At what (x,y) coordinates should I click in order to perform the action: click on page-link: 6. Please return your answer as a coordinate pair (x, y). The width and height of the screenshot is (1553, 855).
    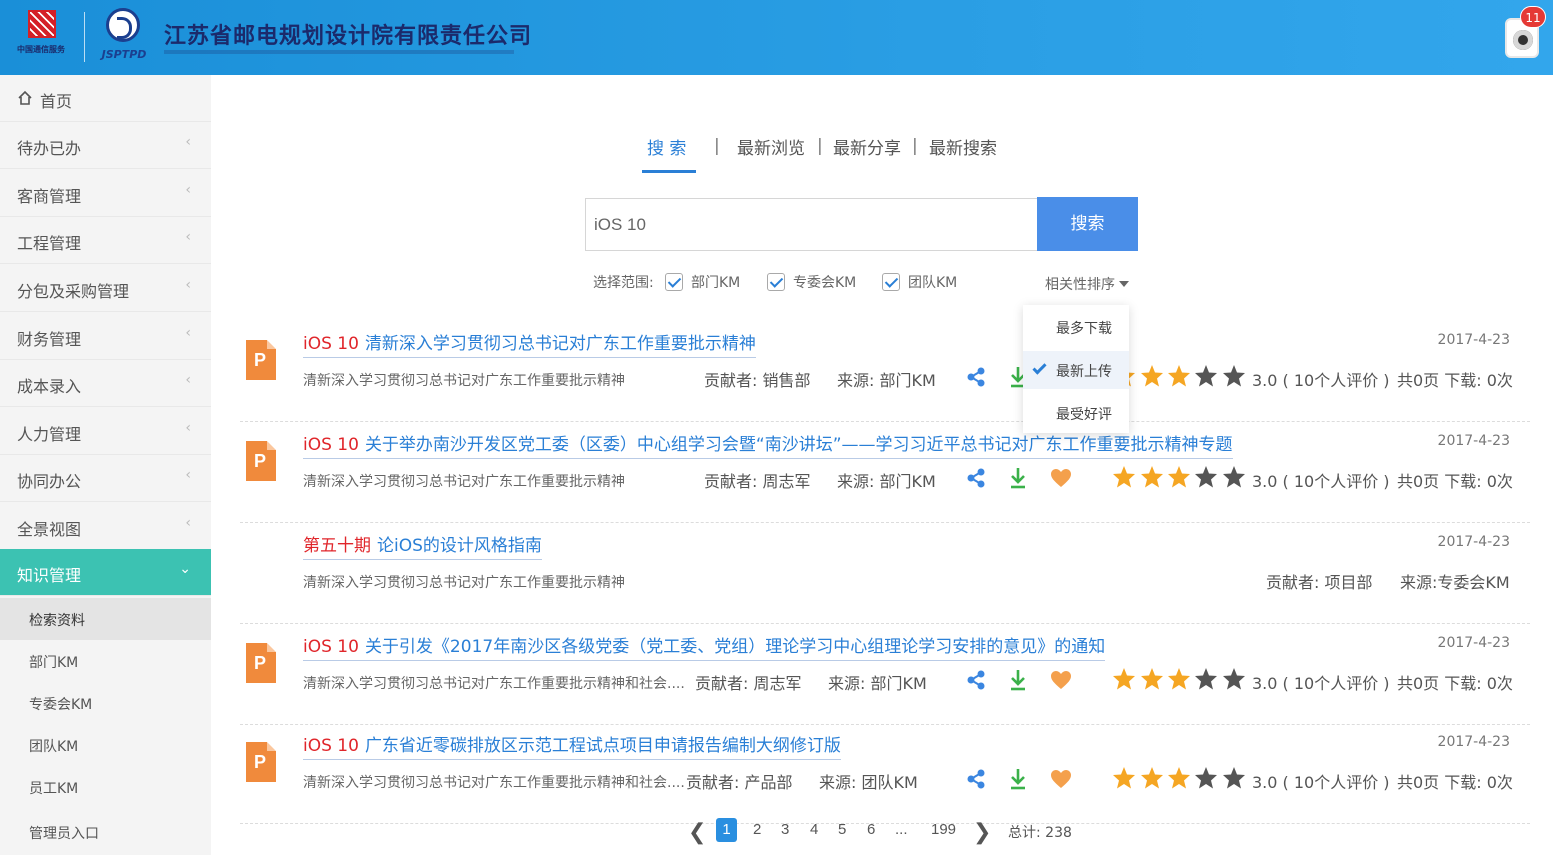
    Looking at the image, I should click on (871, 829).